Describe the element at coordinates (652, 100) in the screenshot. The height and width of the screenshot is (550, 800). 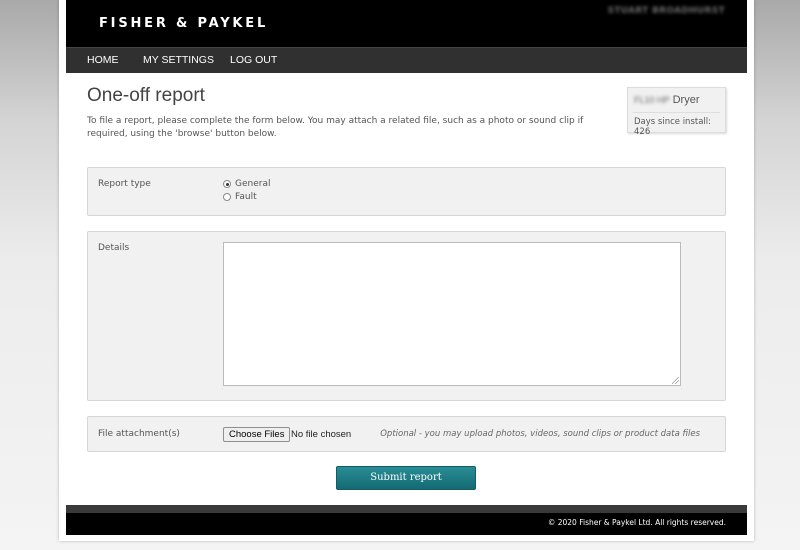
I see `product-model: FL10 HP` at that location.